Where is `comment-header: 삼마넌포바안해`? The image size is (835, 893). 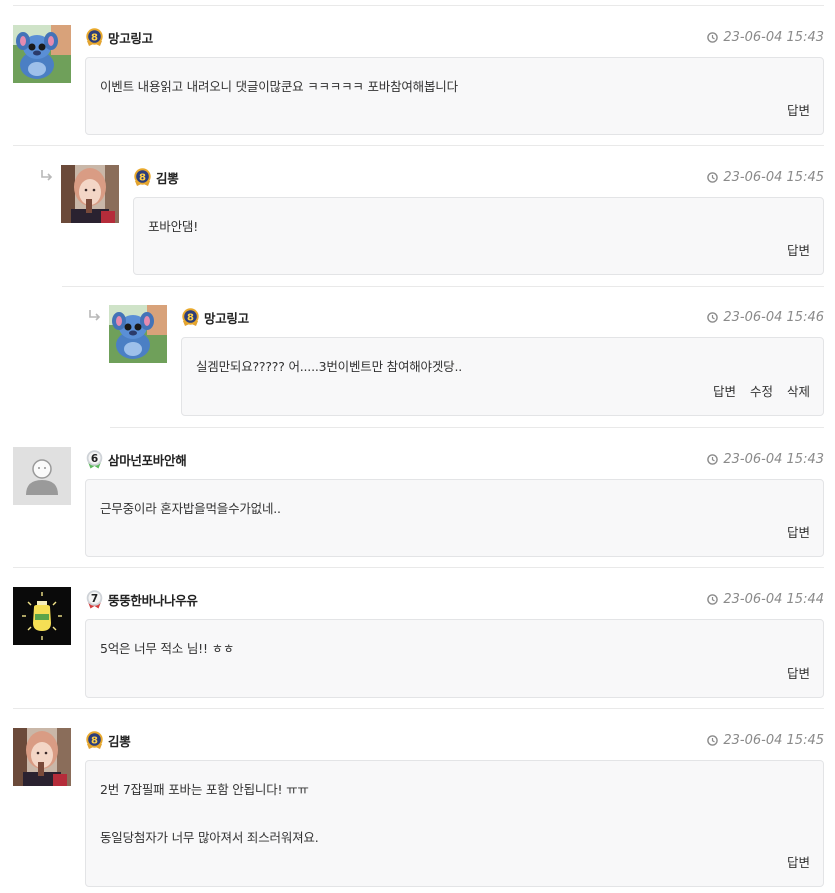
comment-header: 삼마넌포바안해 is located at coordinates (136, 459).